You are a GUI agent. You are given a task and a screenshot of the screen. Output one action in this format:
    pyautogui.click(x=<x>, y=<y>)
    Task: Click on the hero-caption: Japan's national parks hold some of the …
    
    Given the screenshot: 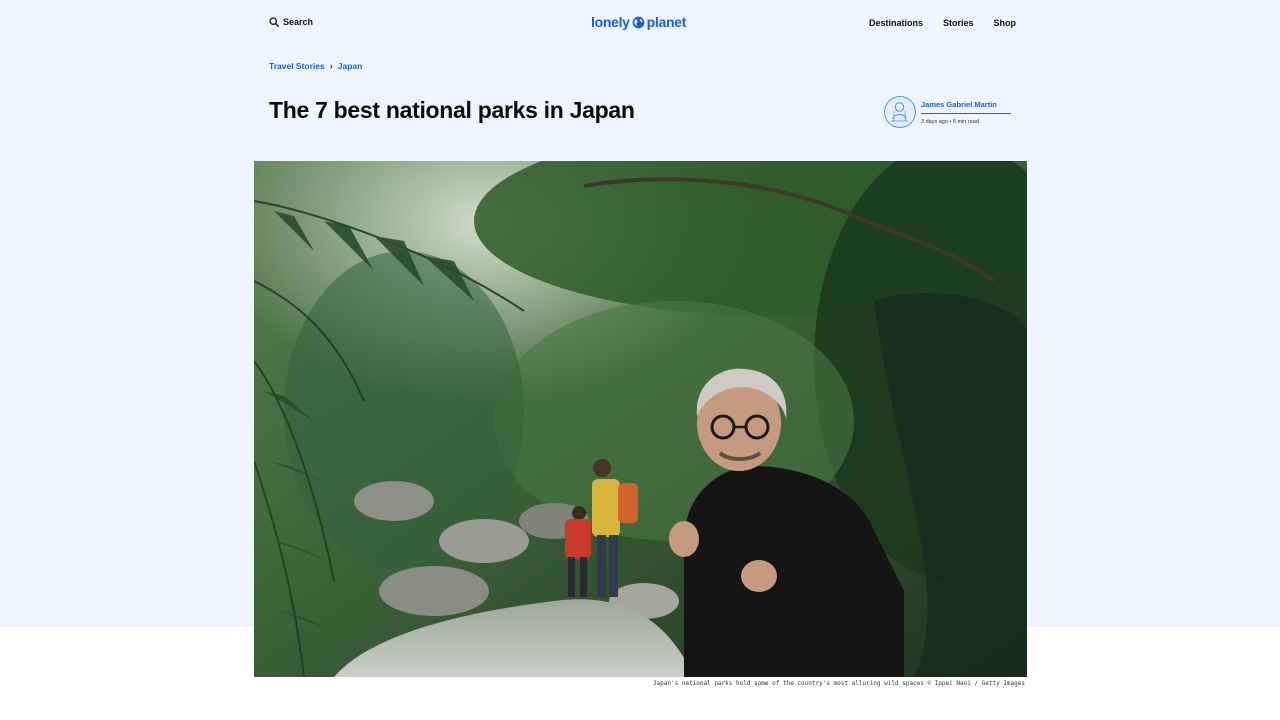 What is the action you would take?
    pyautogui.click(x=838, y=683)
    